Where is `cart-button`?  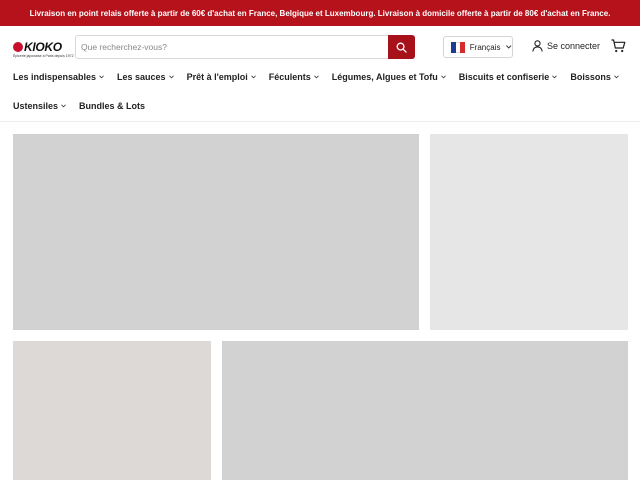 cart-button is located at coordinates (618, 48).